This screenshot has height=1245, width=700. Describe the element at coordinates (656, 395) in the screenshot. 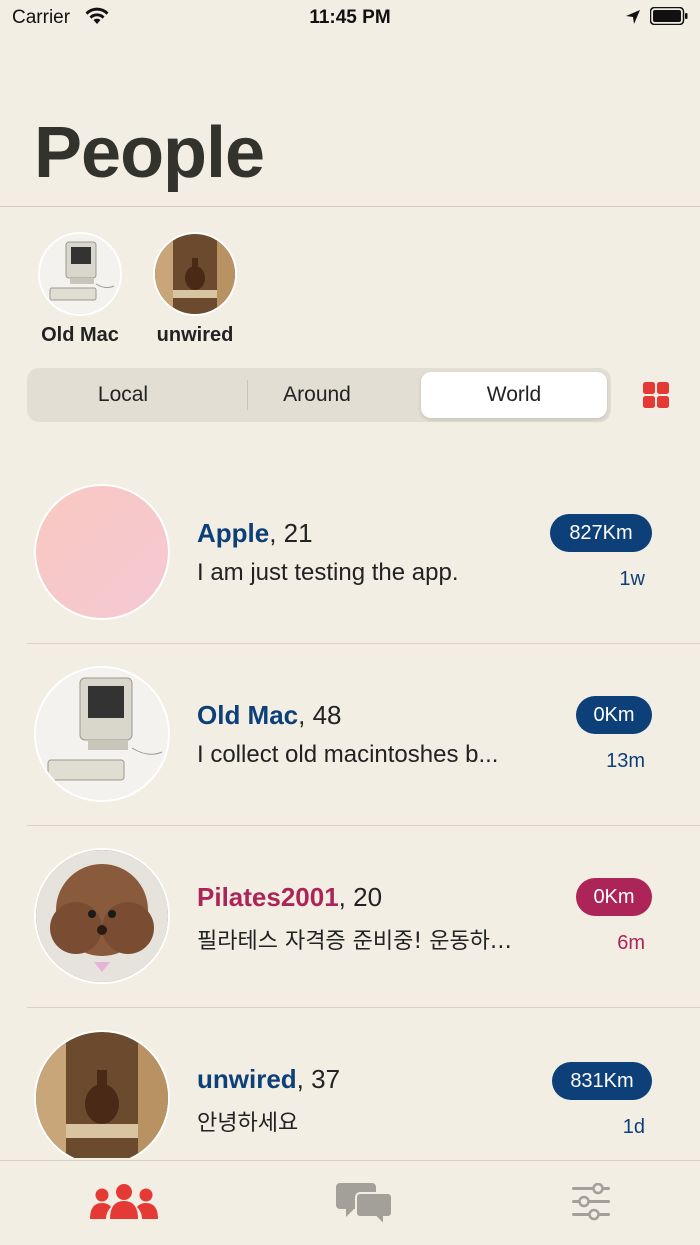

I see `grid-view-icon` at that location.